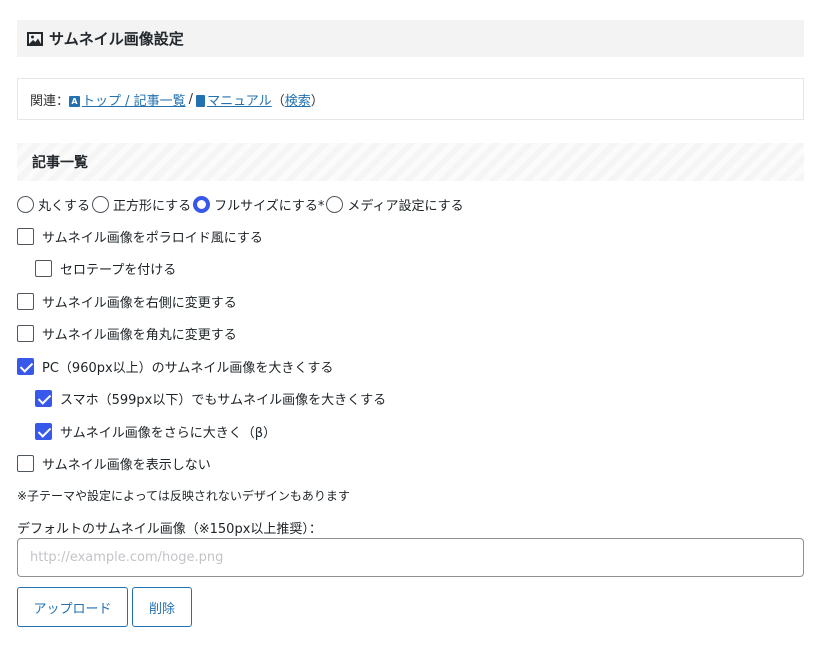  I want to click on radio-option-round: 丸くする, so click(53, 204).